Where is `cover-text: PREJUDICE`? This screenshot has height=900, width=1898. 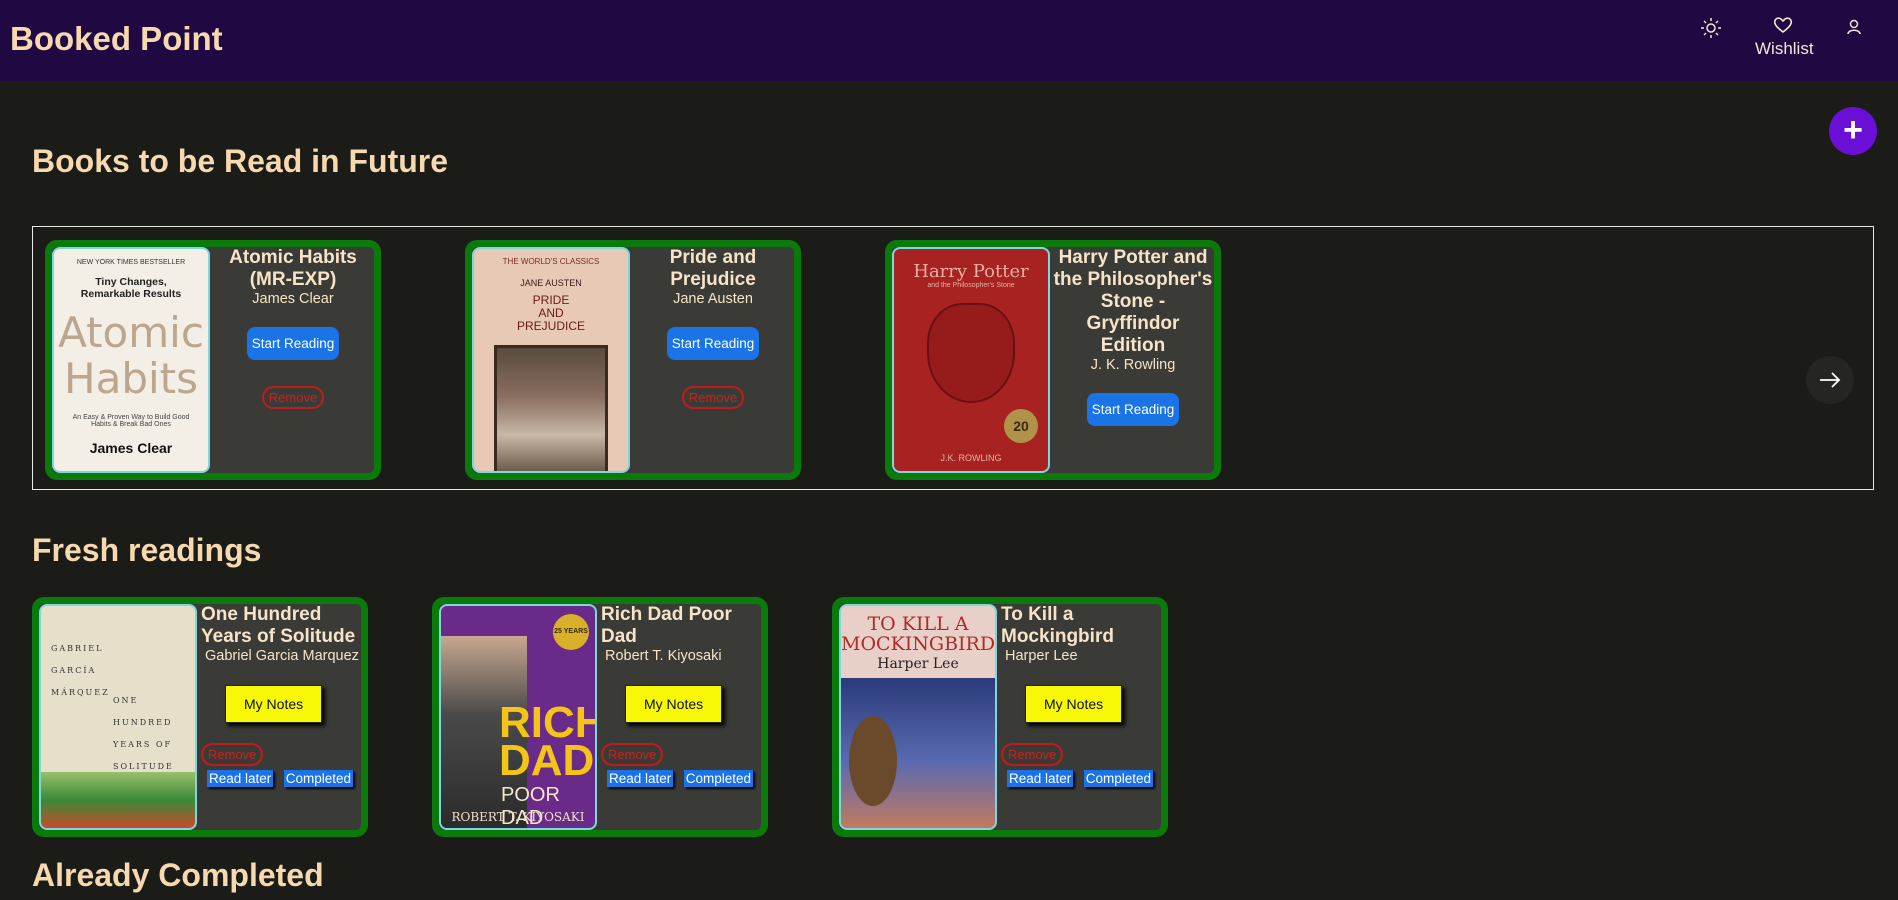
cover-text: PREJUDICE is located at coordinates (550, 326).